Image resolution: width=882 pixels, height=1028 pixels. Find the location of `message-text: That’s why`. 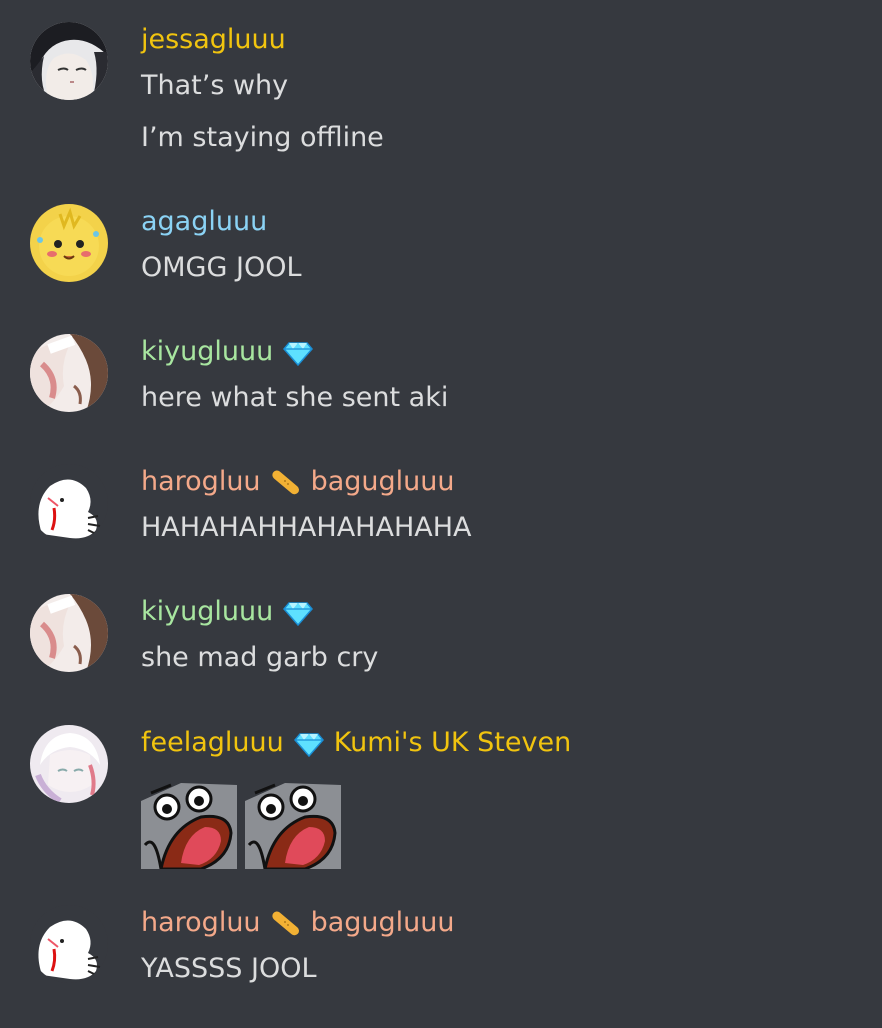

message-text: That’s why is located at coordinates (215, 85).